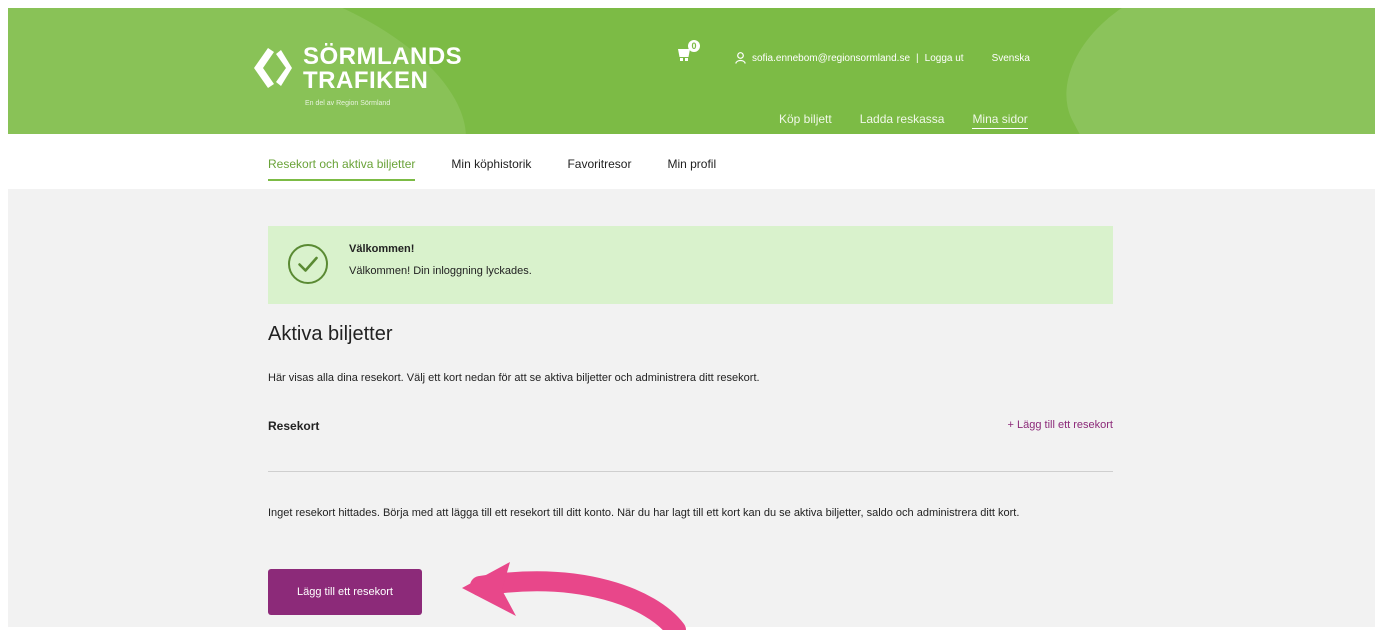 Image resolution: width=1375 pixels, height=630 pixels. Describe the element at coordinates (574, 596) in the screenshot. I see `curved-arrow-icon` at that location.